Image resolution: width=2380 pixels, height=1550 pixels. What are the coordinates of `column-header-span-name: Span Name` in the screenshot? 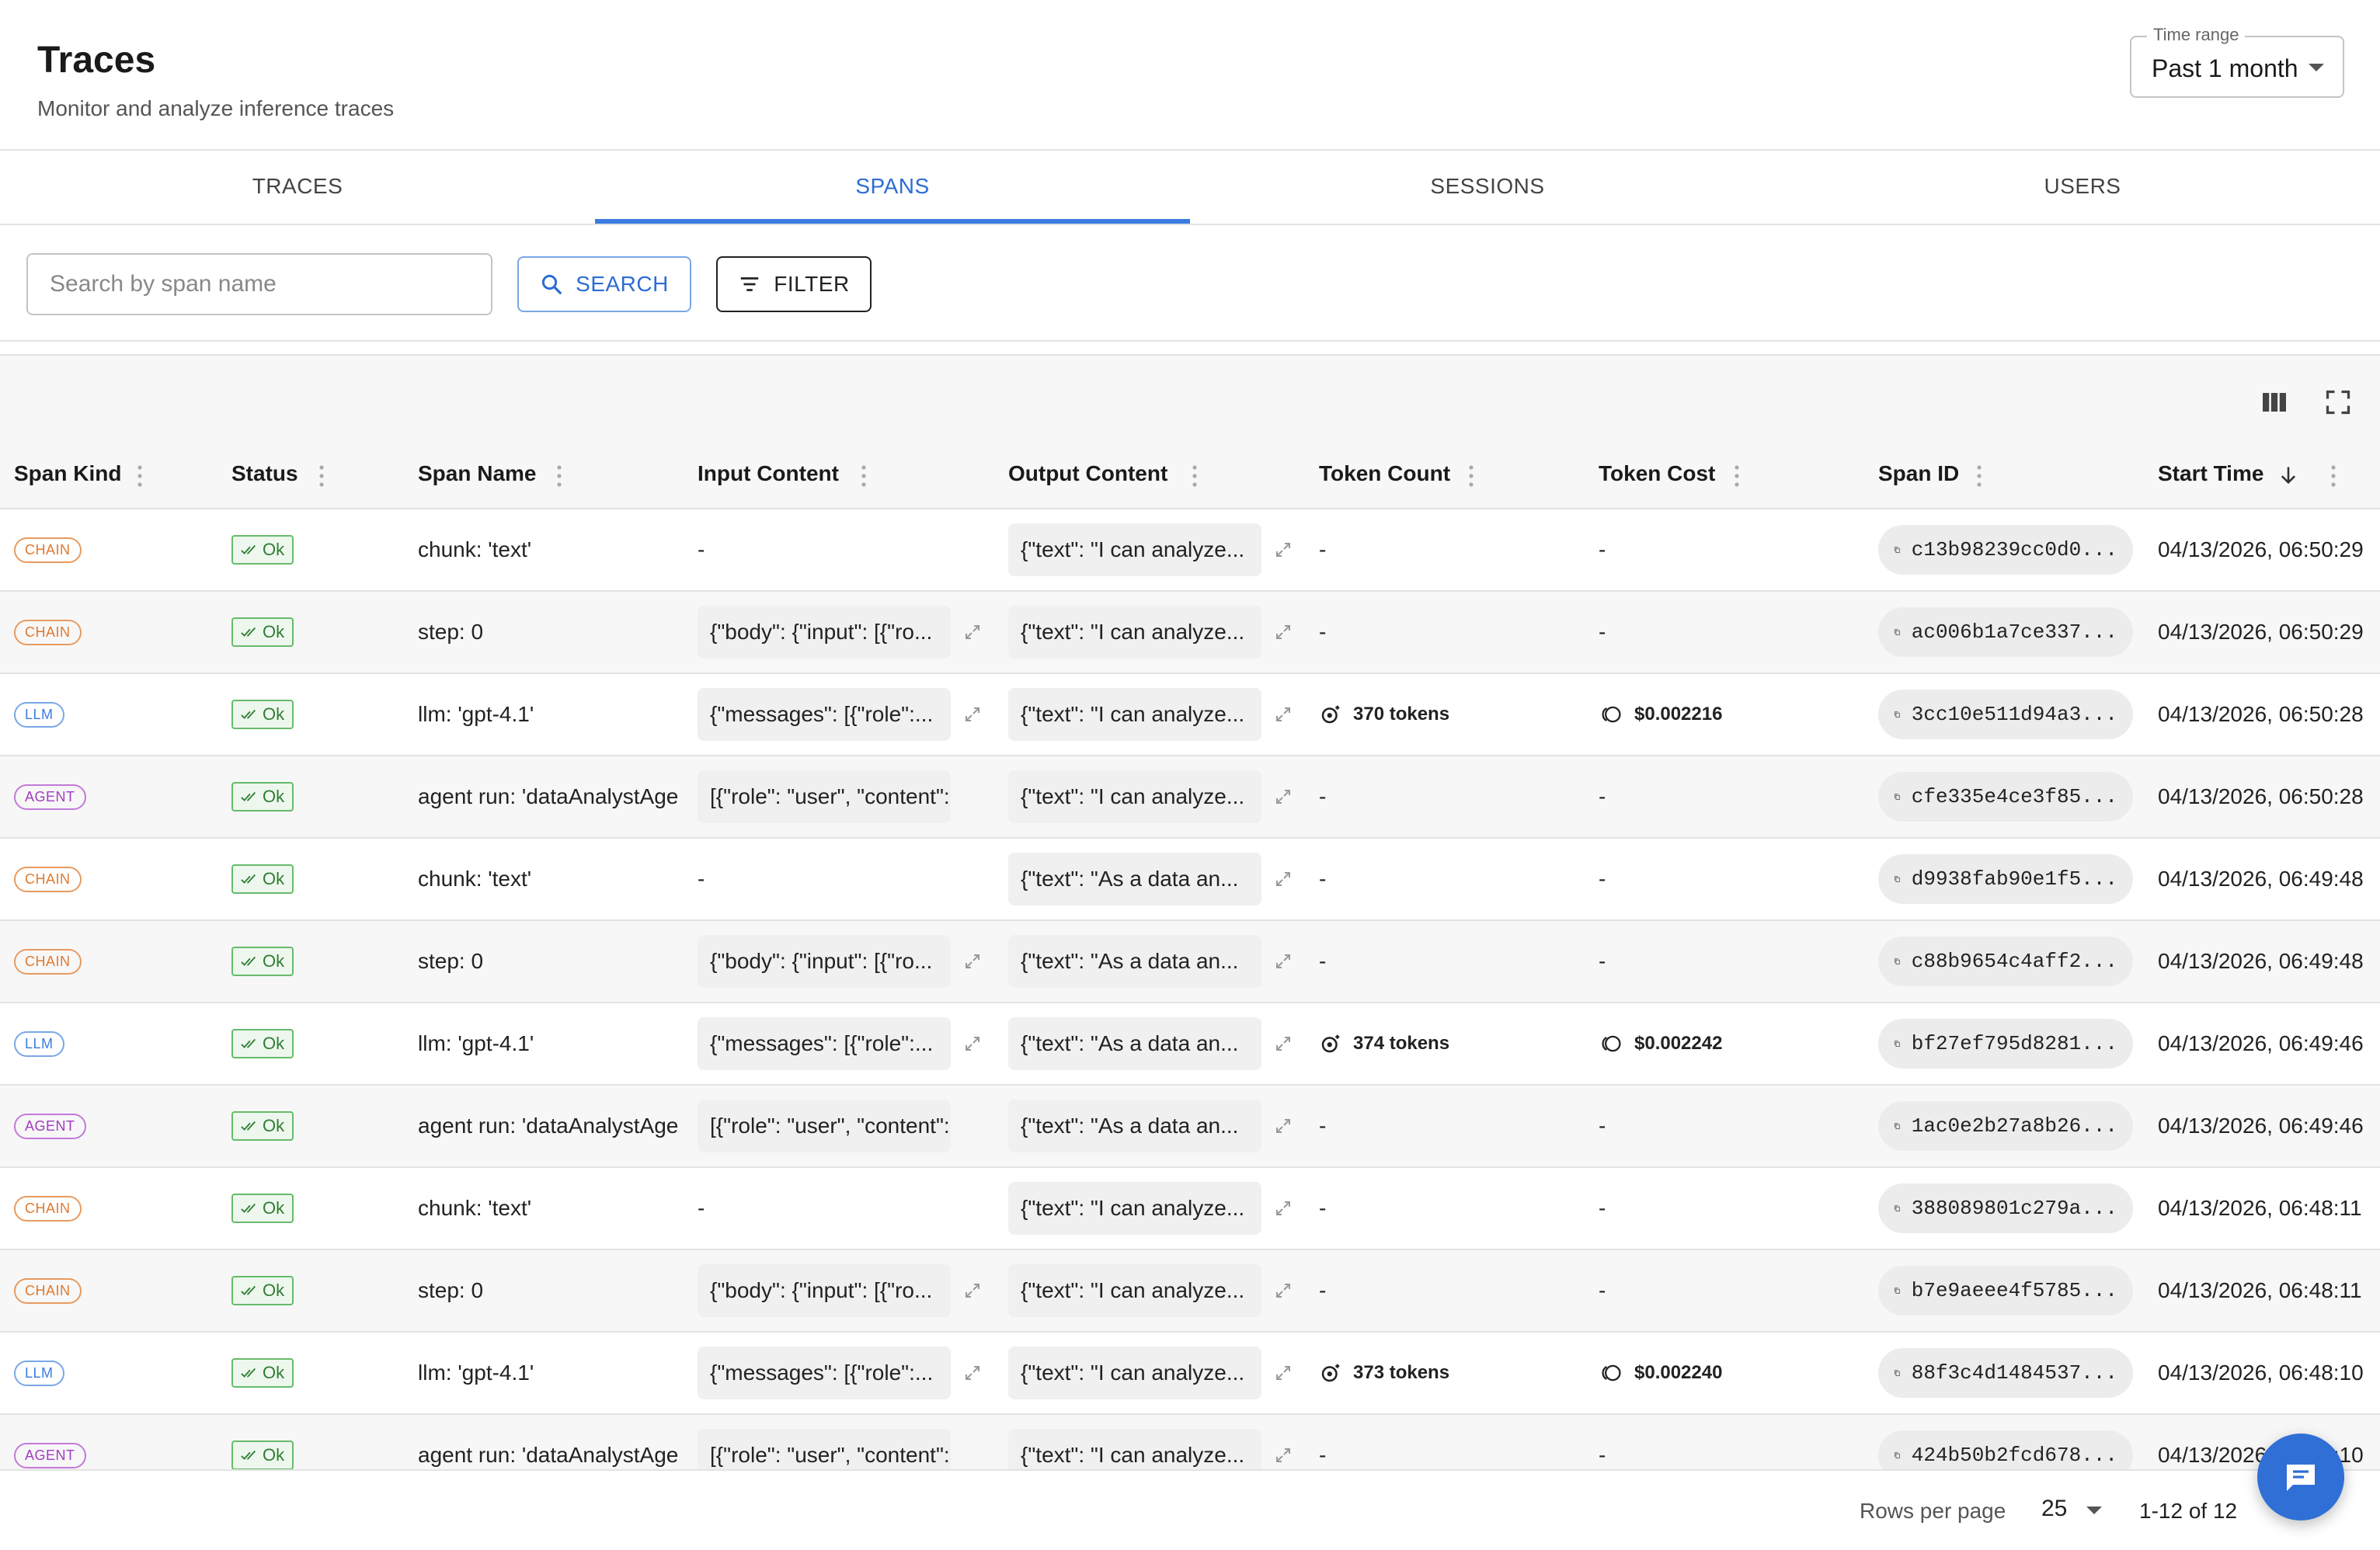 It's located at (478, 477).